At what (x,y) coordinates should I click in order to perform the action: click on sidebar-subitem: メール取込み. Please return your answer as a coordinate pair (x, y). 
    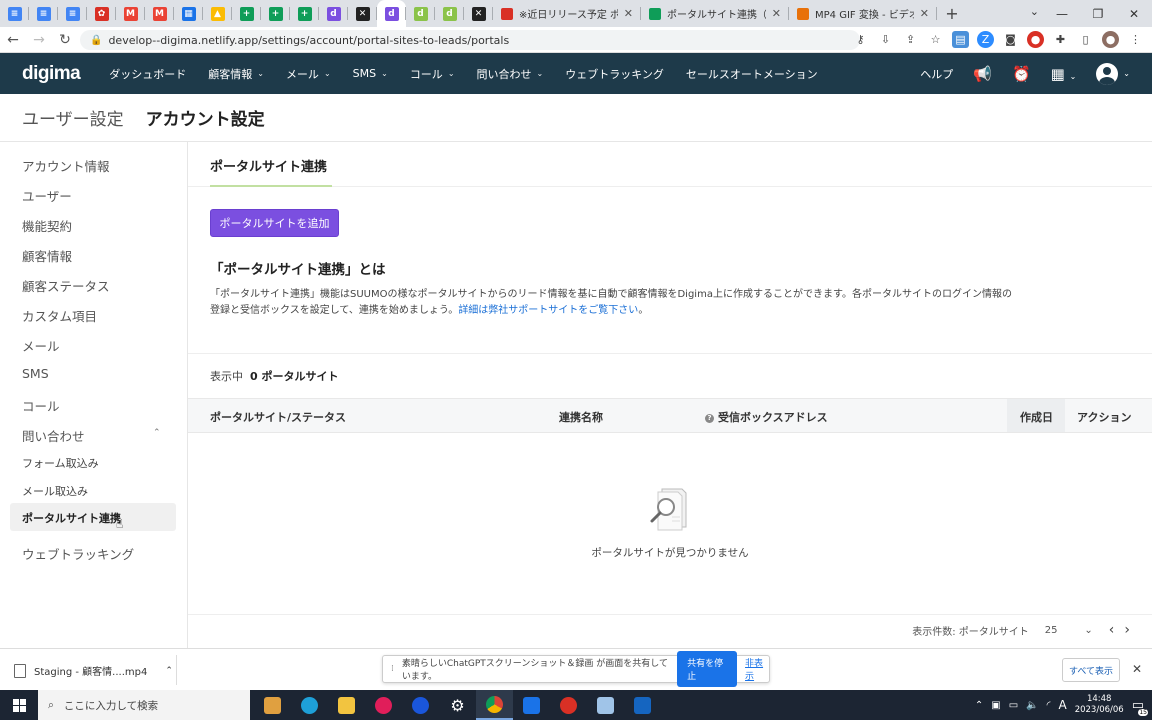
    Looking at the image, I should click on (55, 491).